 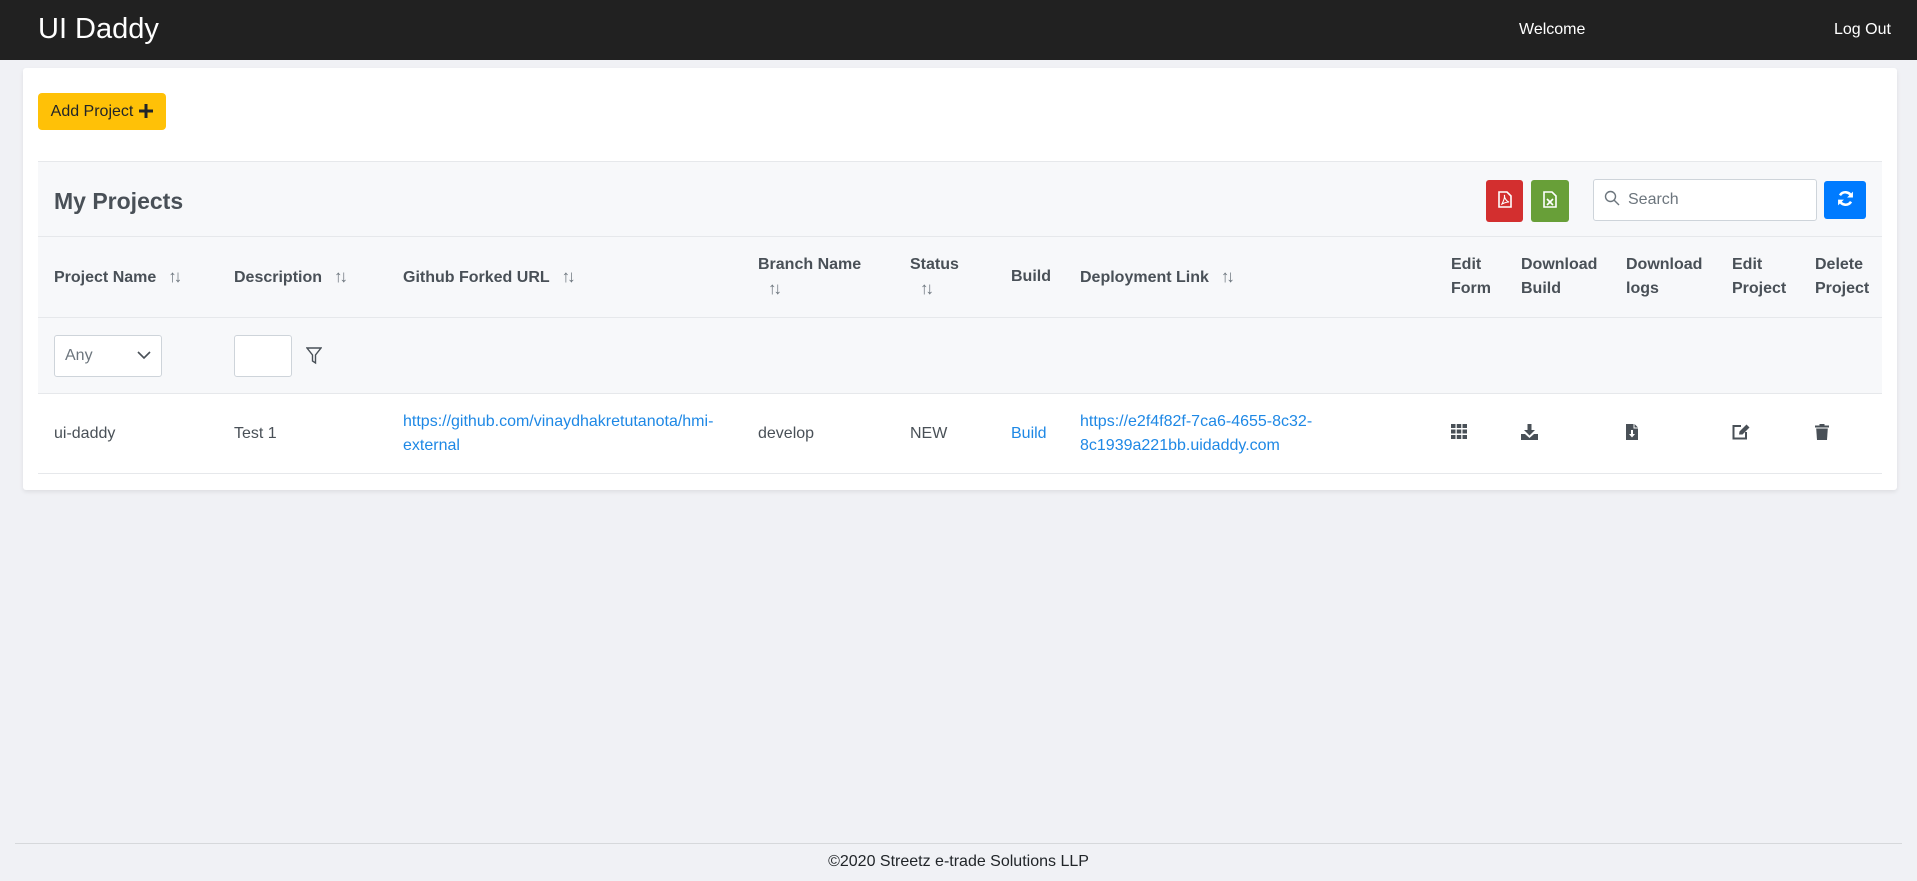 What do you see at coordinates (119, 201) in the screenshot?
I see `page-title: My Projects` at bounding box center [119, 201].